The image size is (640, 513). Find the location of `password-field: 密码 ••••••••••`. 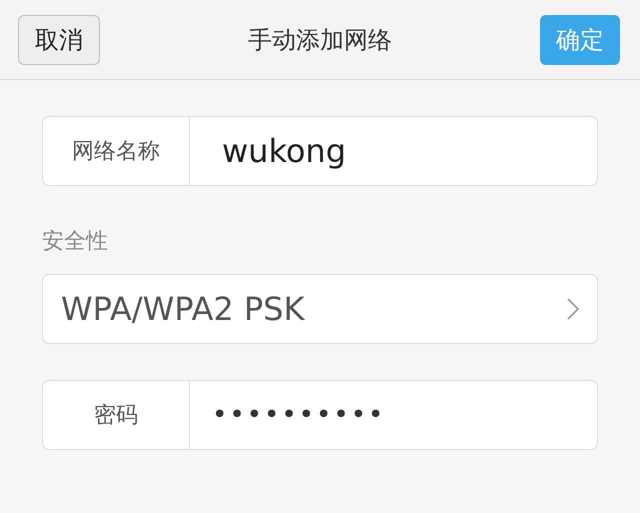

password-field: 密码 •••••••••• is located at coordinates (320, 415).